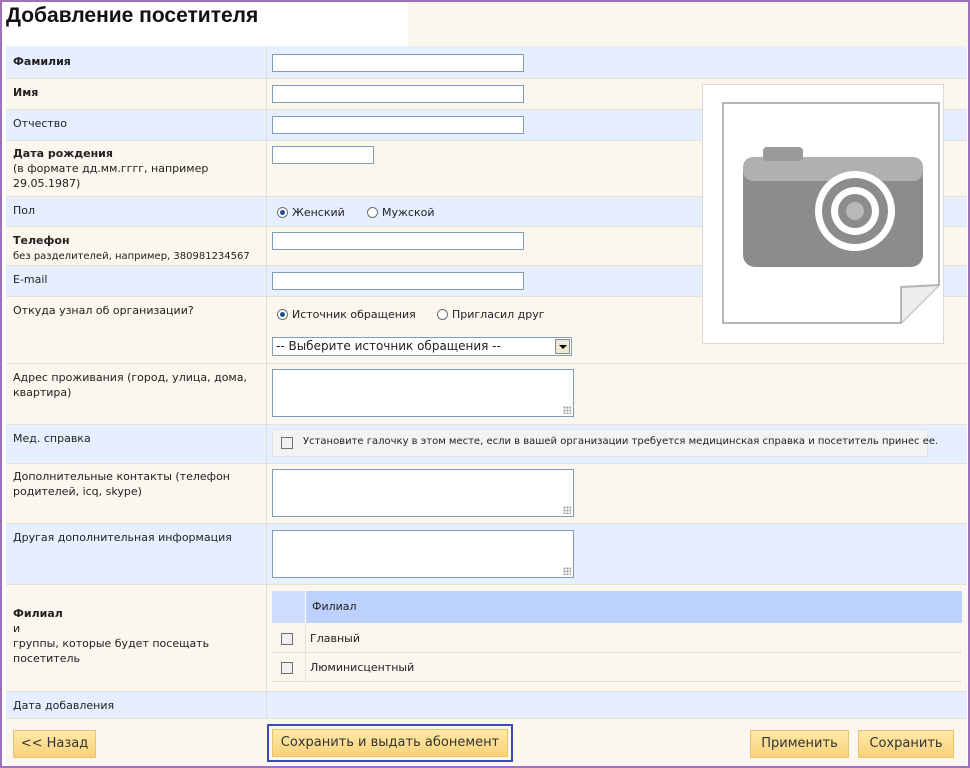  What do you see at coordinates (54, 744) in the screenshot?
I see `back-button: << Назад` at bounding box center [54, 744].